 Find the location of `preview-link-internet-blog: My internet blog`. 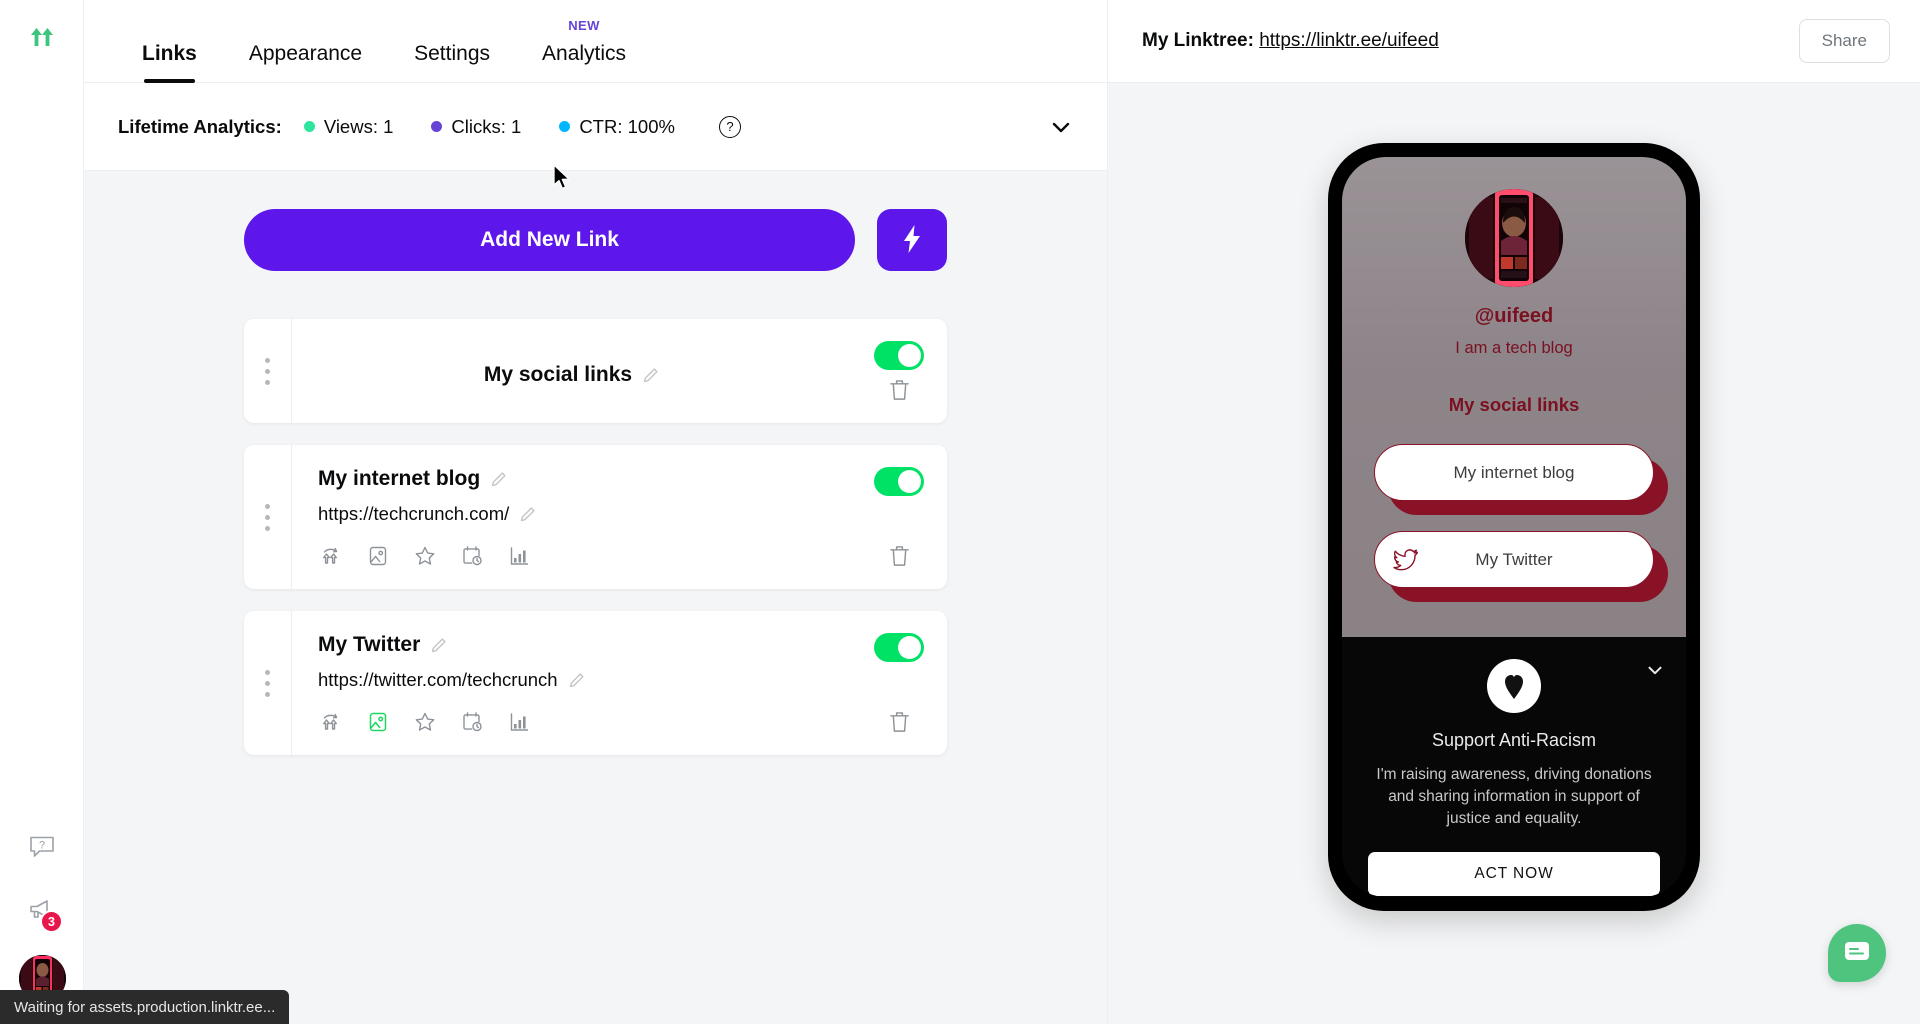

preview-link-internet-blog: My internet blog is located at coordinates (1521, 479).